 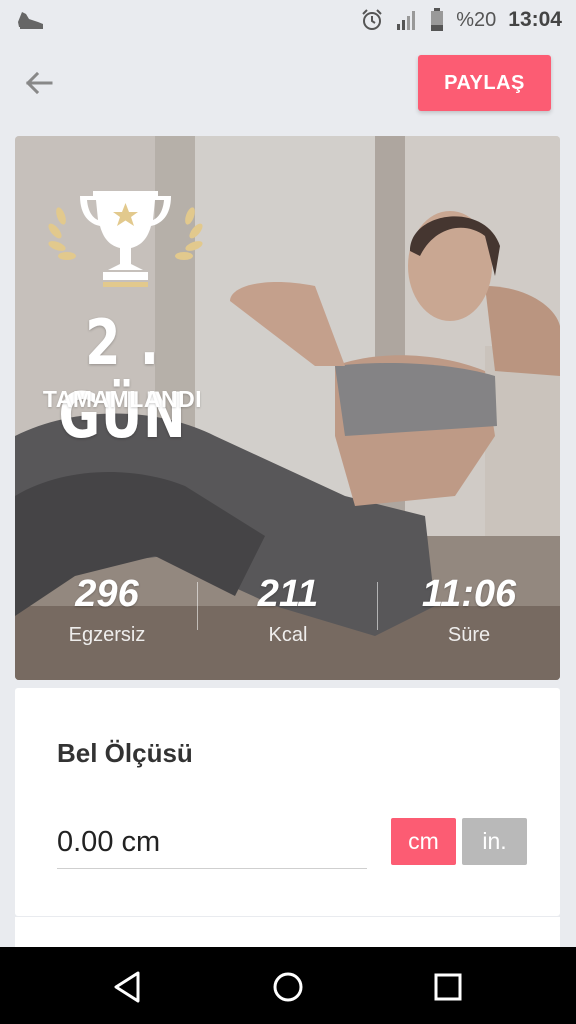 I want to click on stat-label: Süre, so click(x=469, y=635).